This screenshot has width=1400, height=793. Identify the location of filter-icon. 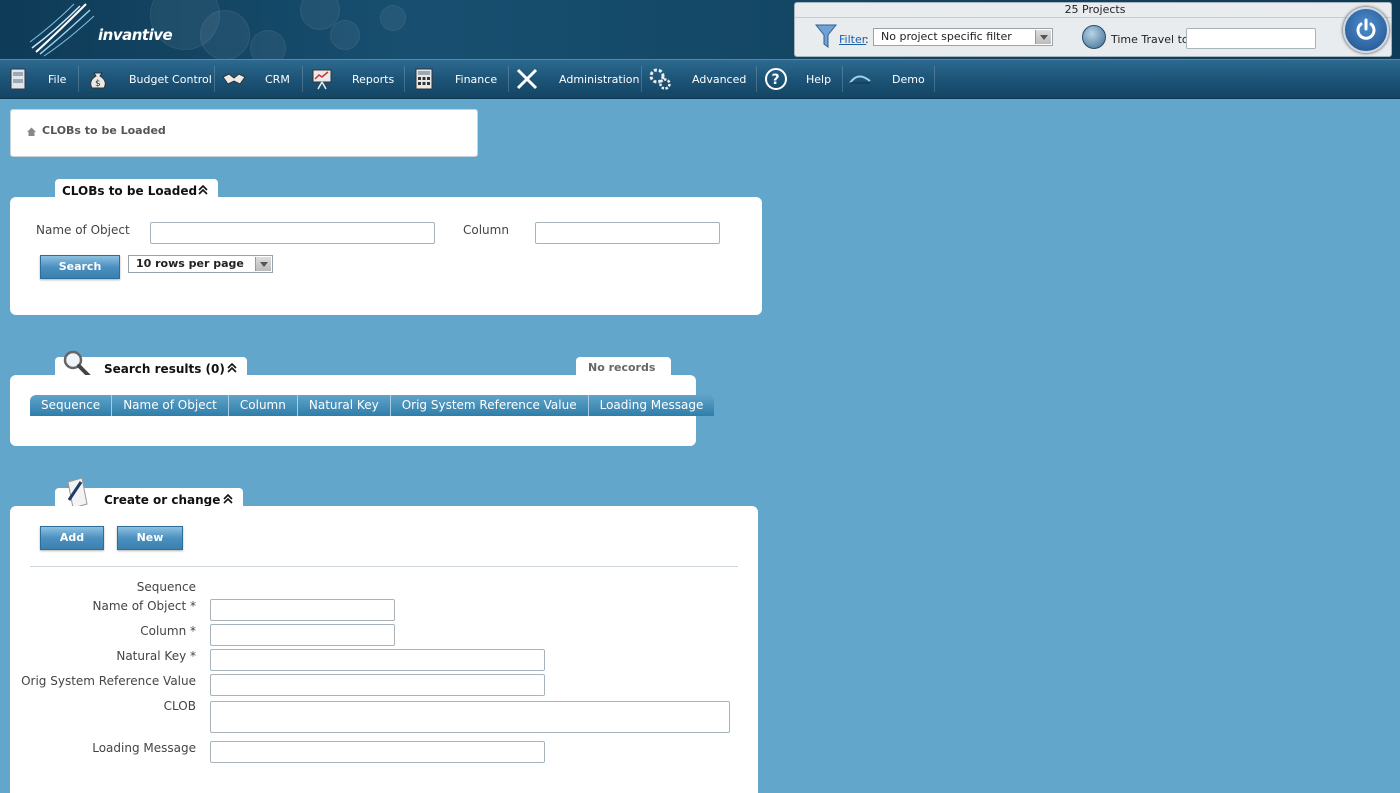
(826, 36).